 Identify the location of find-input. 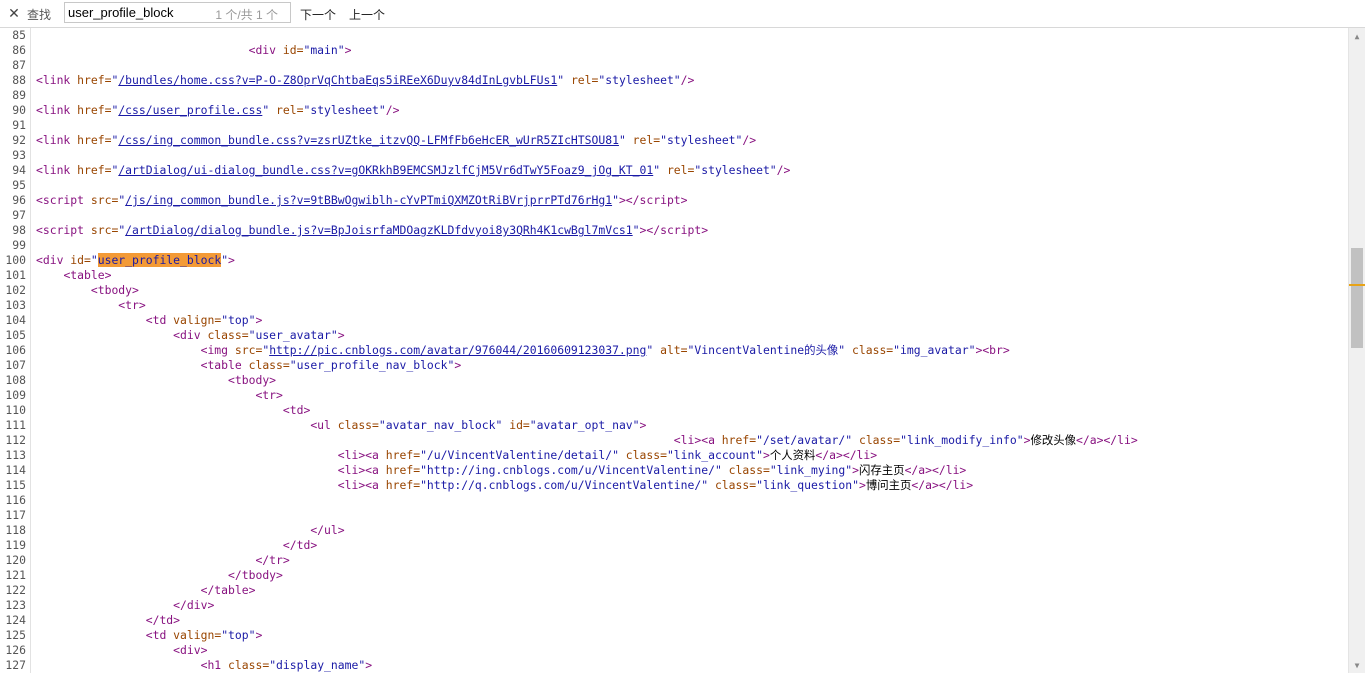
(138, 12).